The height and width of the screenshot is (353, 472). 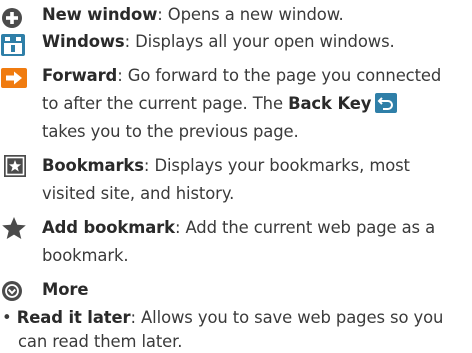 I want to click on desc-read-it-later-line2-row: can read them later., so click(x=100, y=342).